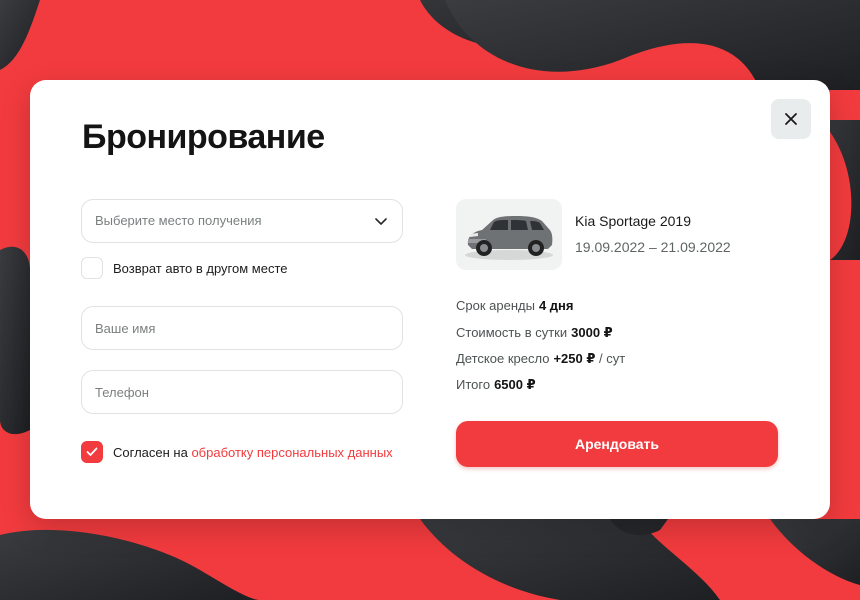 The width and height of the screenshot is (860, 600). What do you see at coordinates (381, 221) in the screenshot?
I see `chevron-down-icon` at bounding box center [381, 221].